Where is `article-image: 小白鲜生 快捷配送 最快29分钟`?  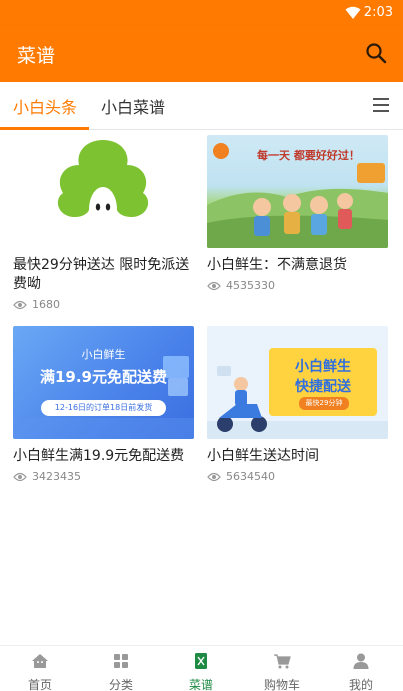
article-image: 小白鲜生 快捷配送 最快29分钟 is located at coordinates (297, 382).